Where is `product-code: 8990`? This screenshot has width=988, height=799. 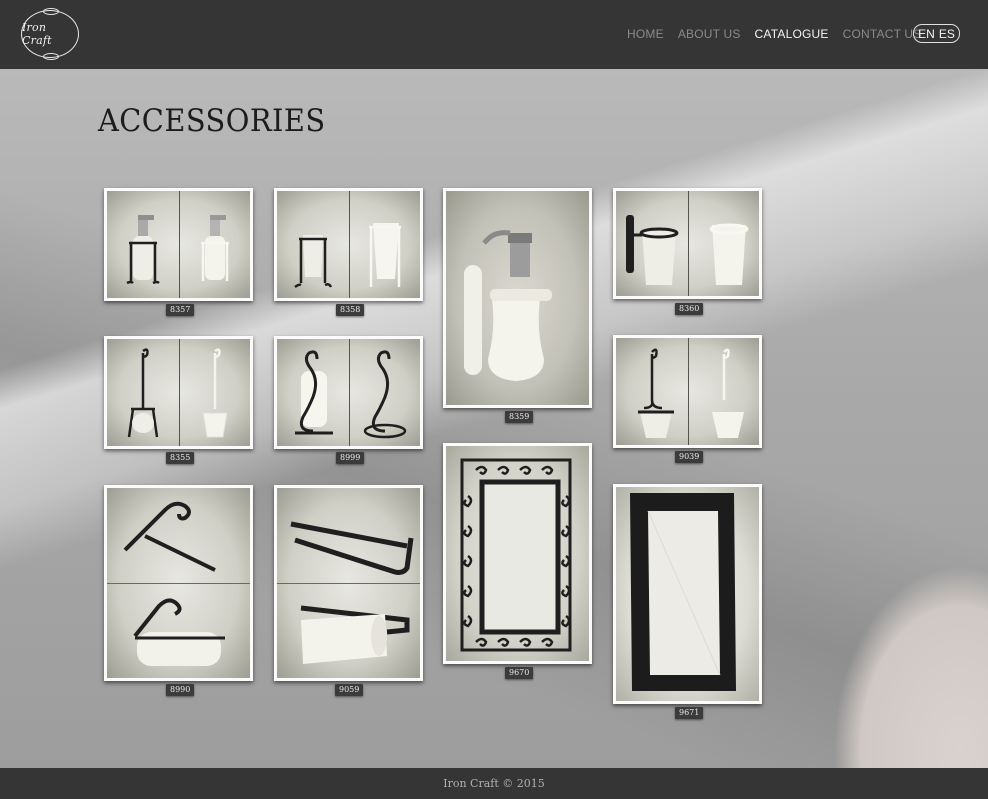
product-code: 8990 is located at coordinates (180, 690).